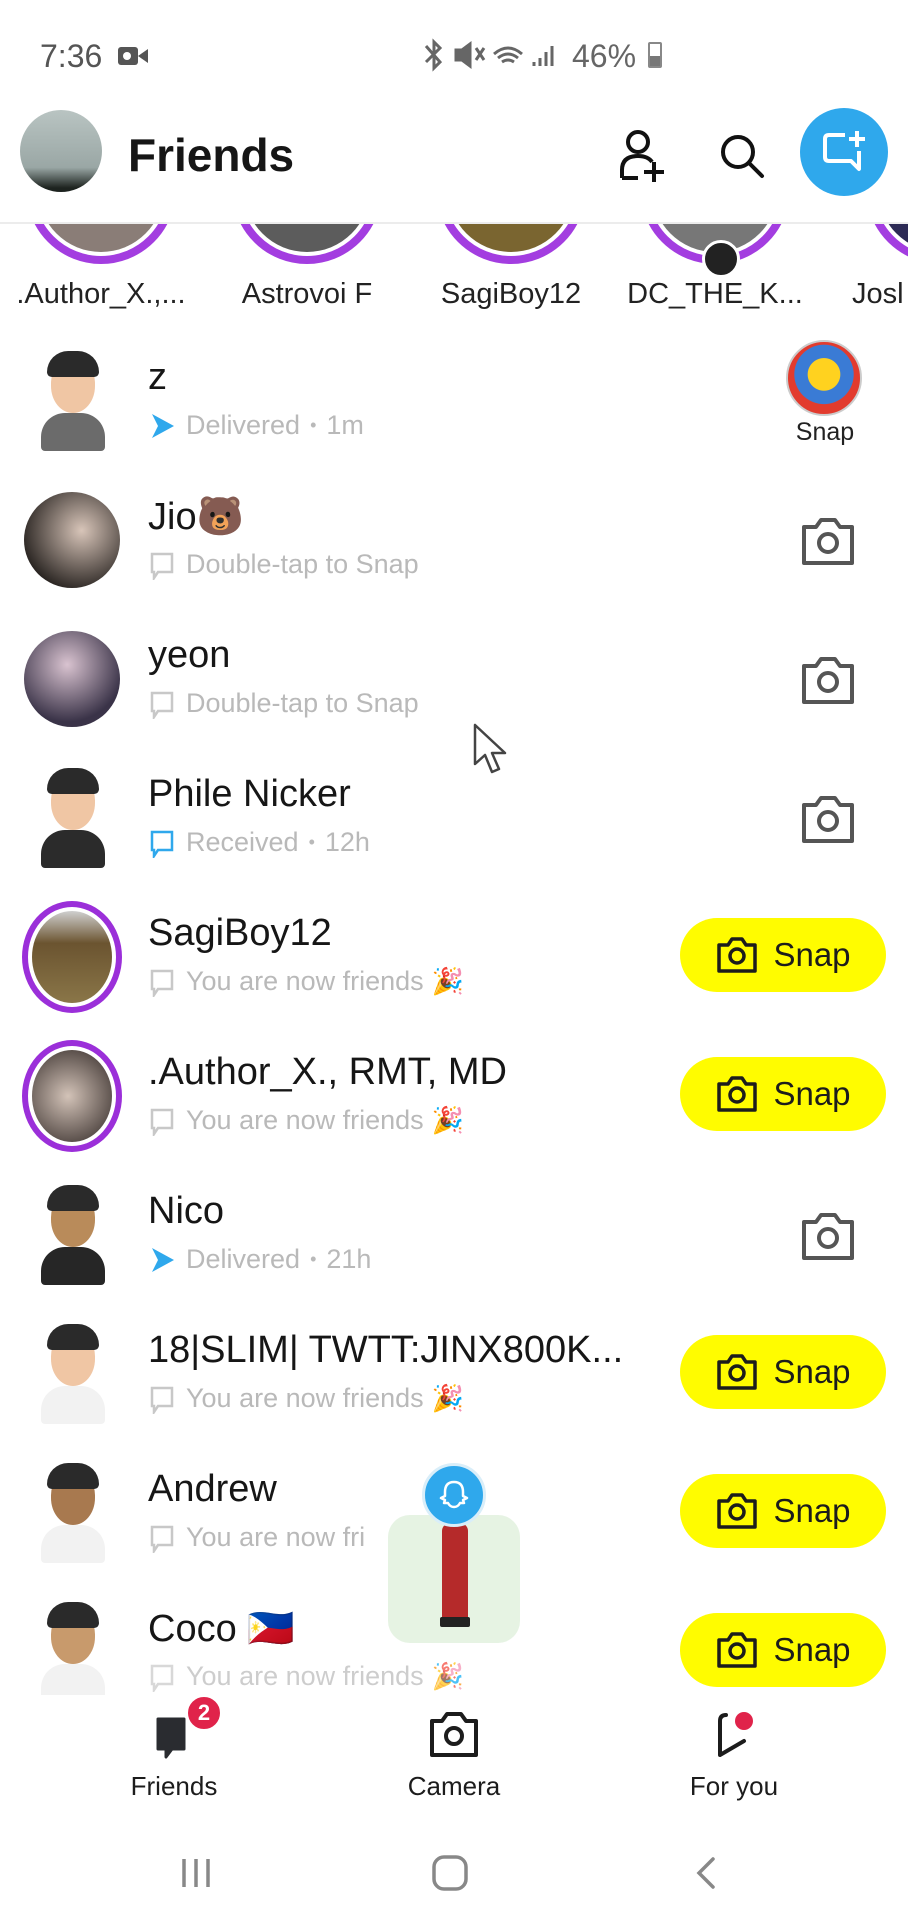 Image resolution: width=908 pixels, height=1920 pixels. What do you see at coordinates (157, 377) in the screenshot?
I see `friend-name: z` at bounding box center [157, 377].